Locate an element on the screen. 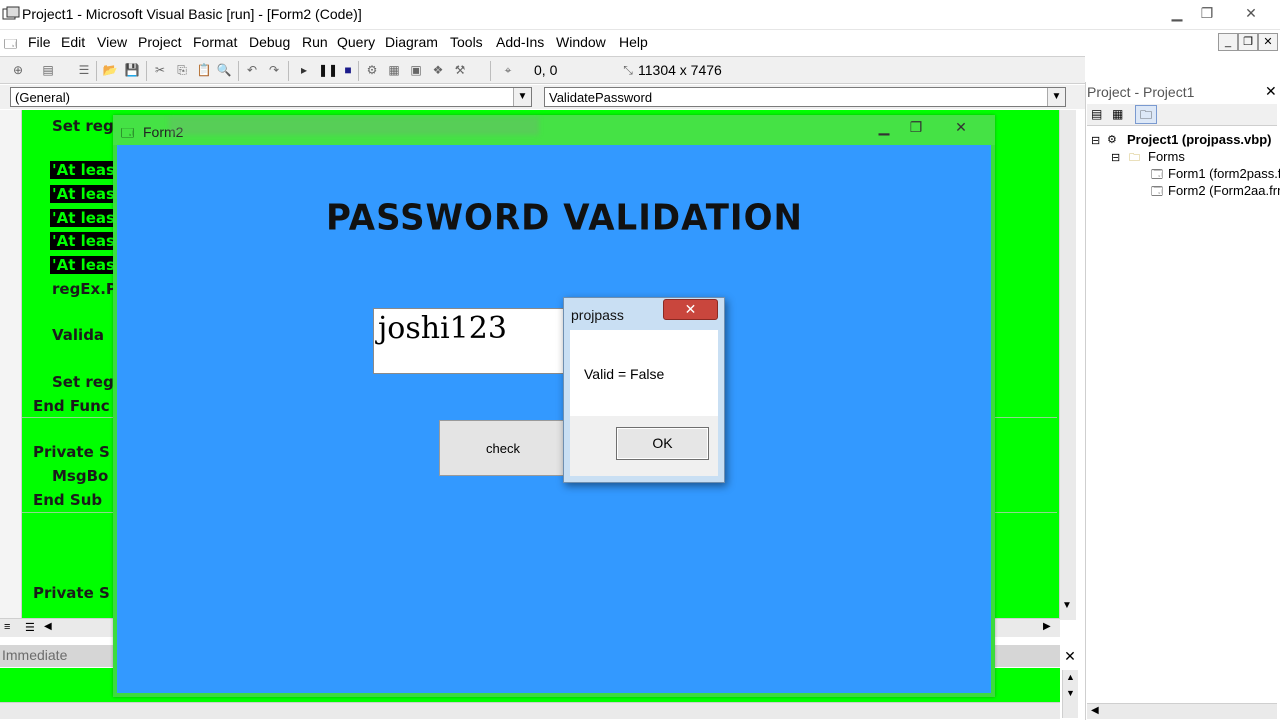  object-combo: (General) ▼ is located at coordinates (271, 97).